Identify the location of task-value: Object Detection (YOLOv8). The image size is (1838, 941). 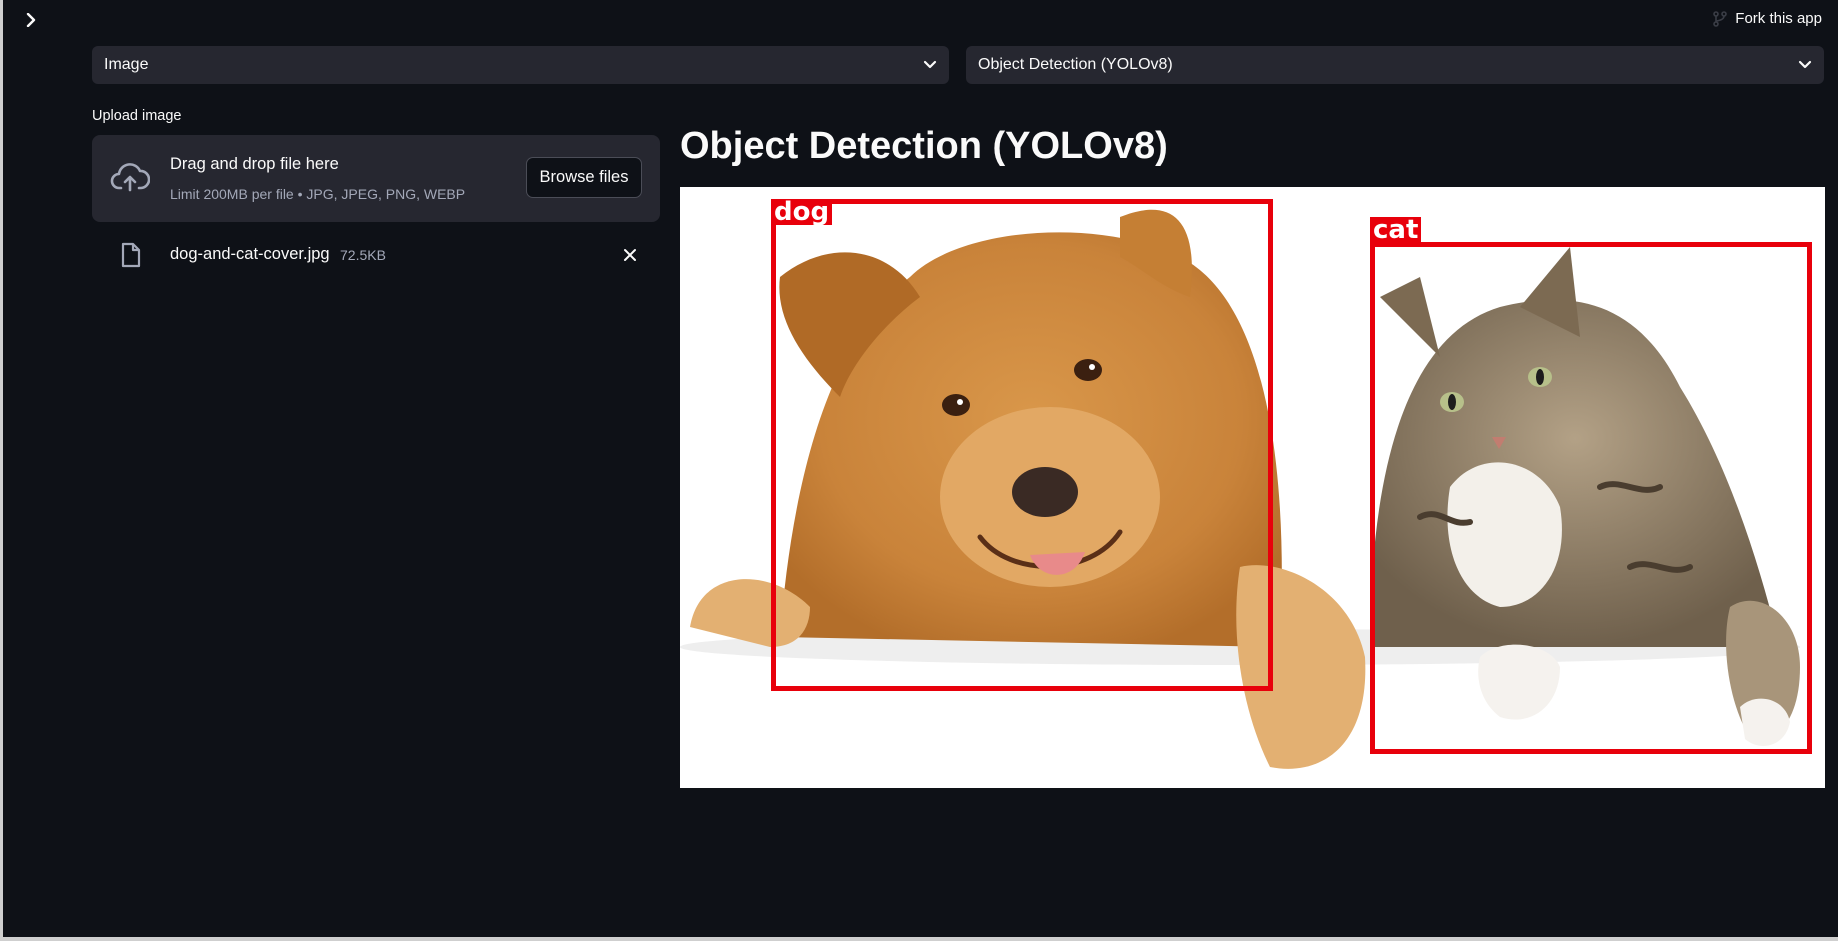
(1075, 64).